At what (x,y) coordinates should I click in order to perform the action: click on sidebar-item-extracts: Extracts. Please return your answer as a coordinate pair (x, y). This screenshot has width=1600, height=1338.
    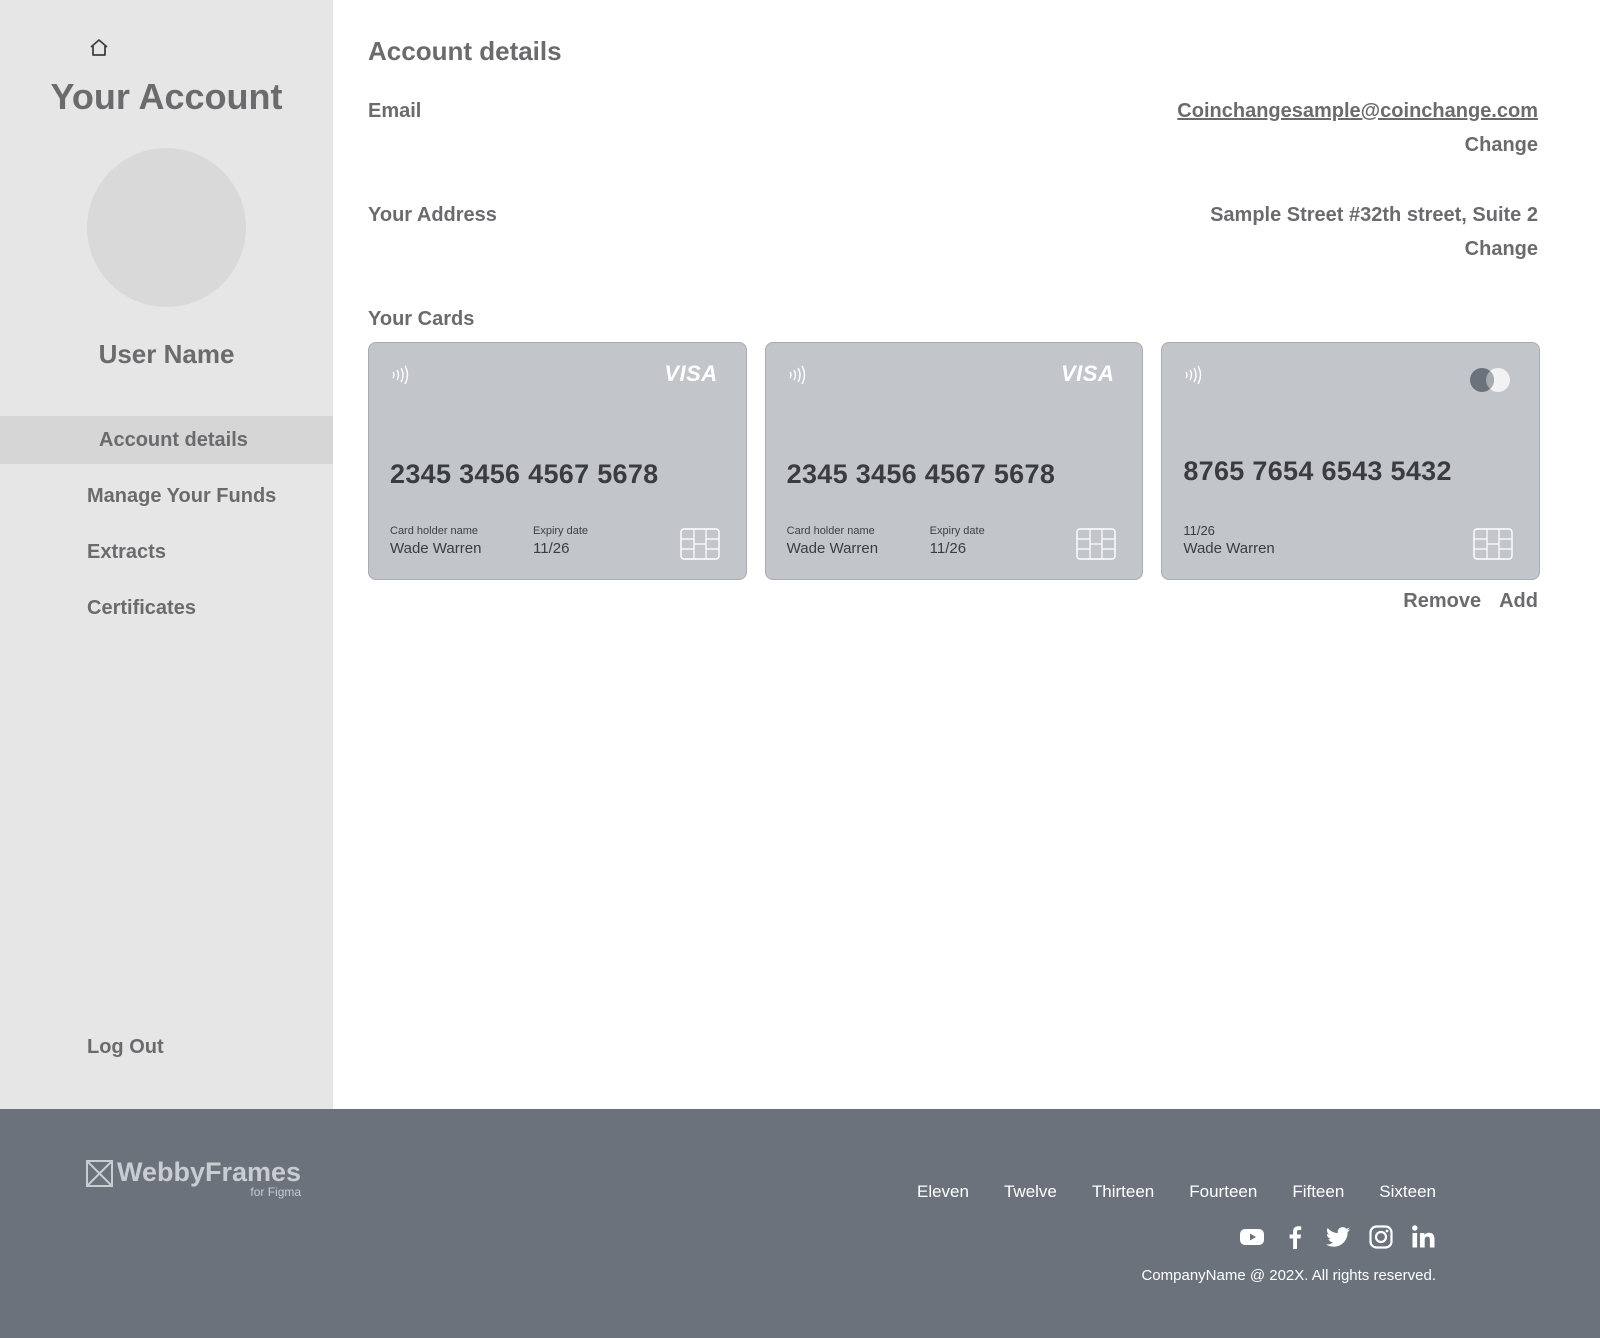
    Looking at the image, I should click on (166, 552).